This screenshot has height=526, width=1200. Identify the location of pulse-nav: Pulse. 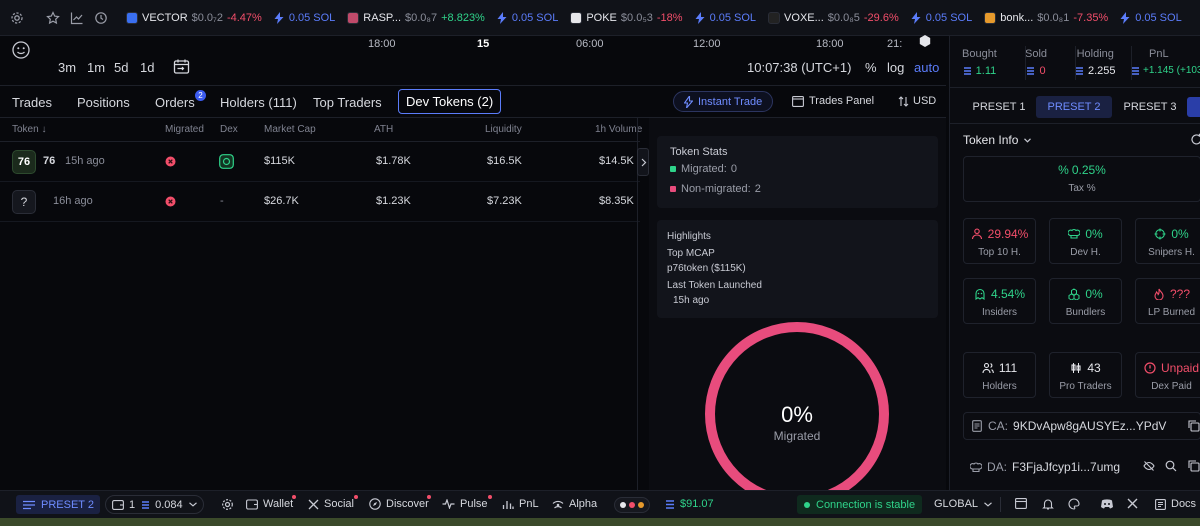
(467, 502).